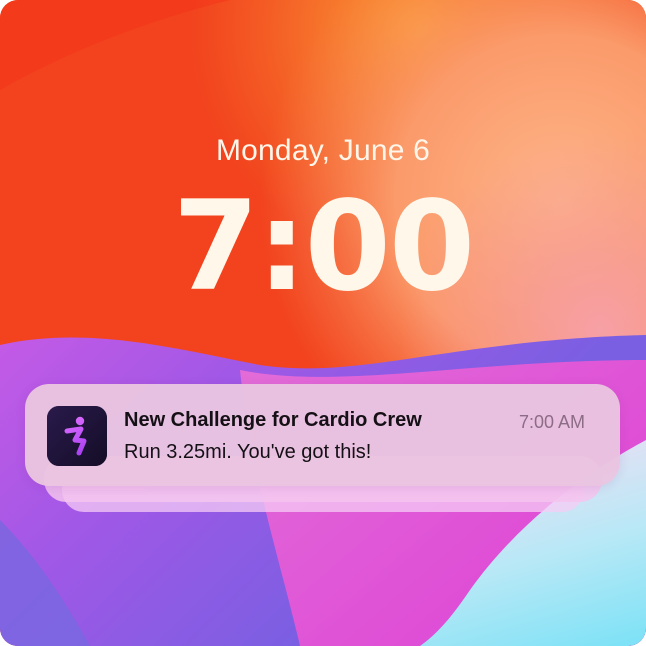 The width and height of the screenshot is (646, 646). I want to click on fitness-app-icon, so click(77, 436).